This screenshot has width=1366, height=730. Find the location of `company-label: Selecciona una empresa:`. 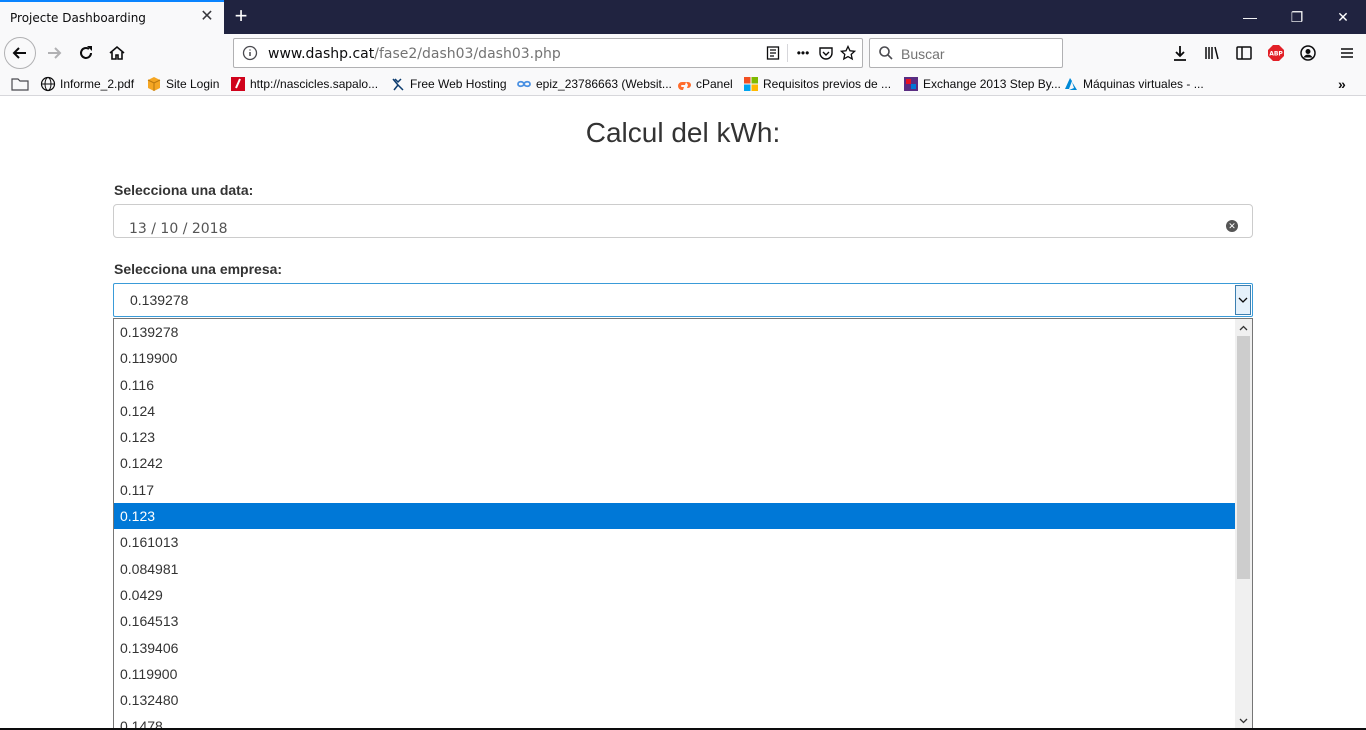

company-label: Selecciona una empresa: is located at coordinates (198, 269).